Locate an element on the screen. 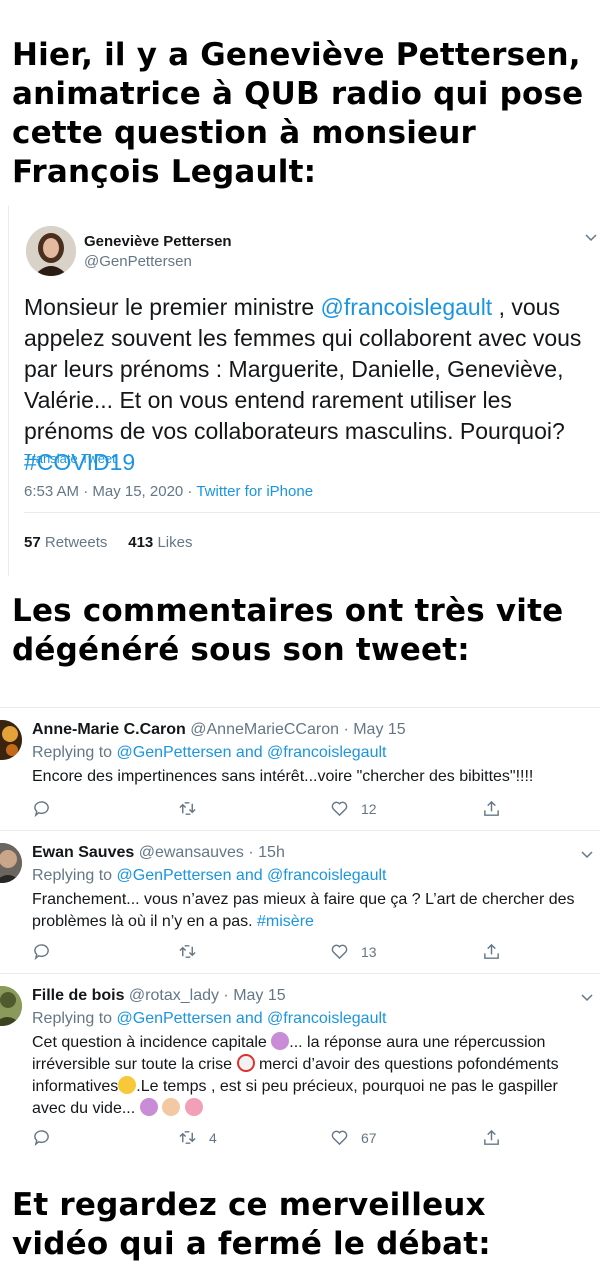 This screenshot has width=600, height=1282. reply-actions: 12 is located at coordinates (272, 810).